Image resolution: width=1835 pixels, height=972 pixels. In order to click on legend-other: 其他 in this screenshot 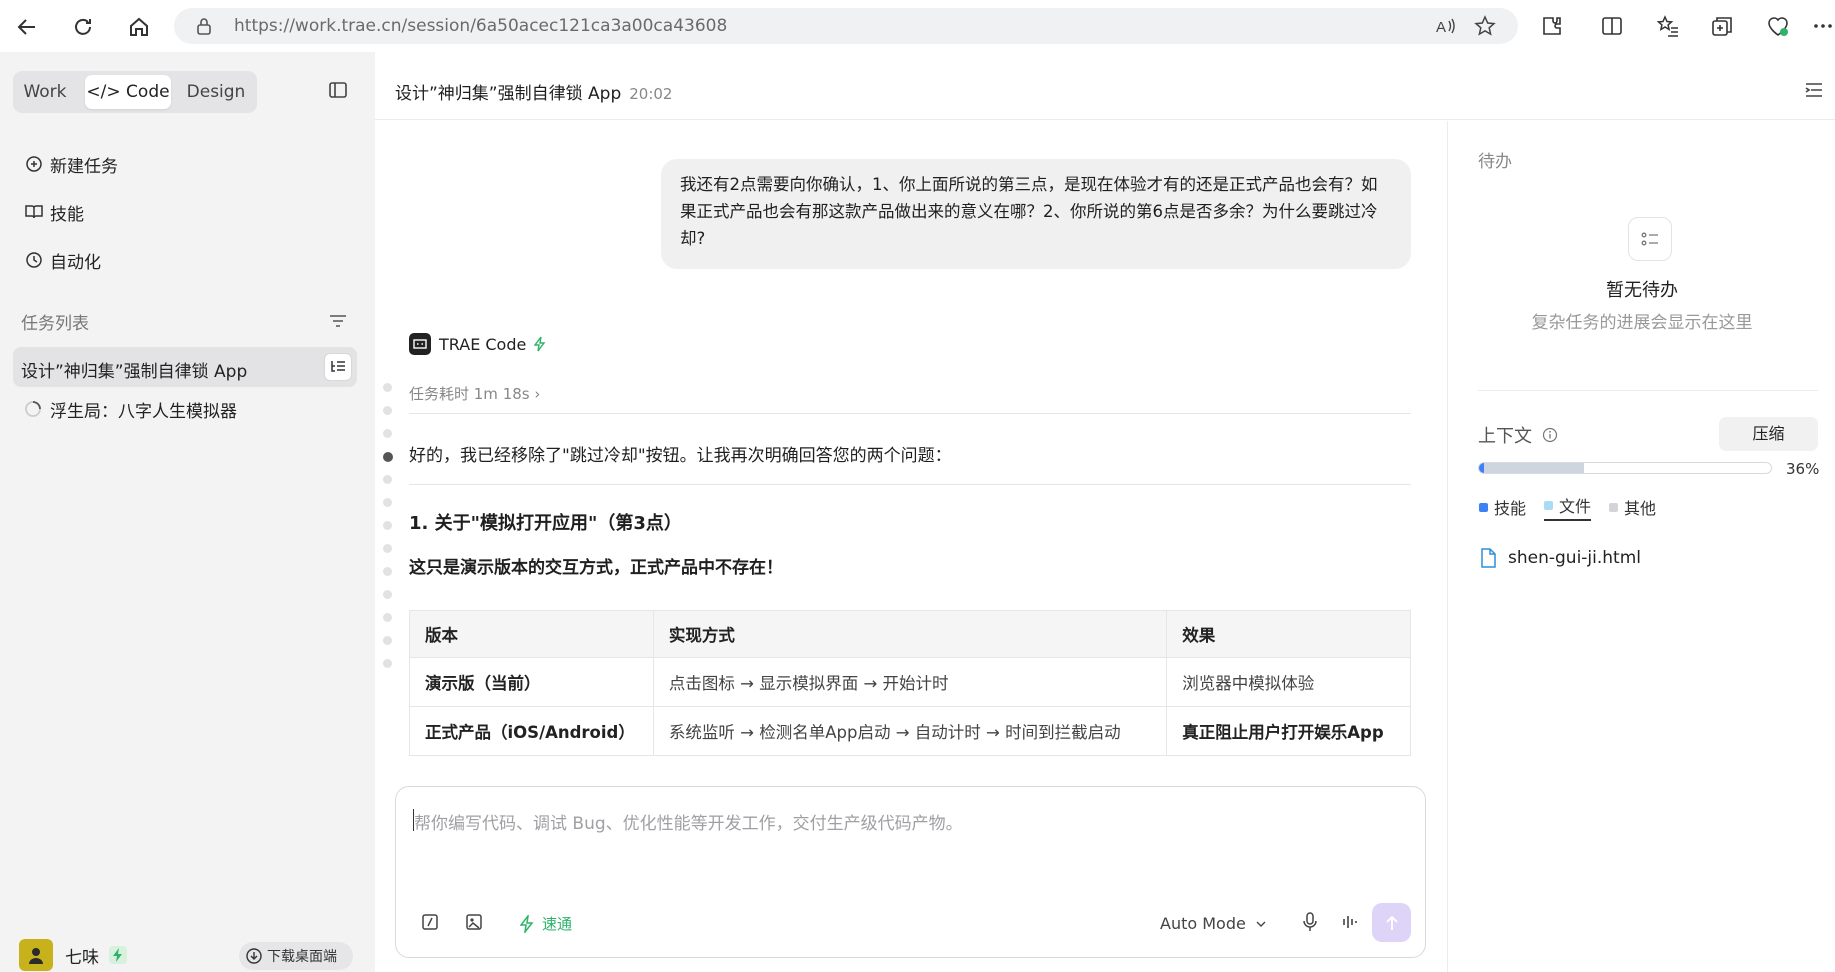, I will do `click(1632, 507)`.